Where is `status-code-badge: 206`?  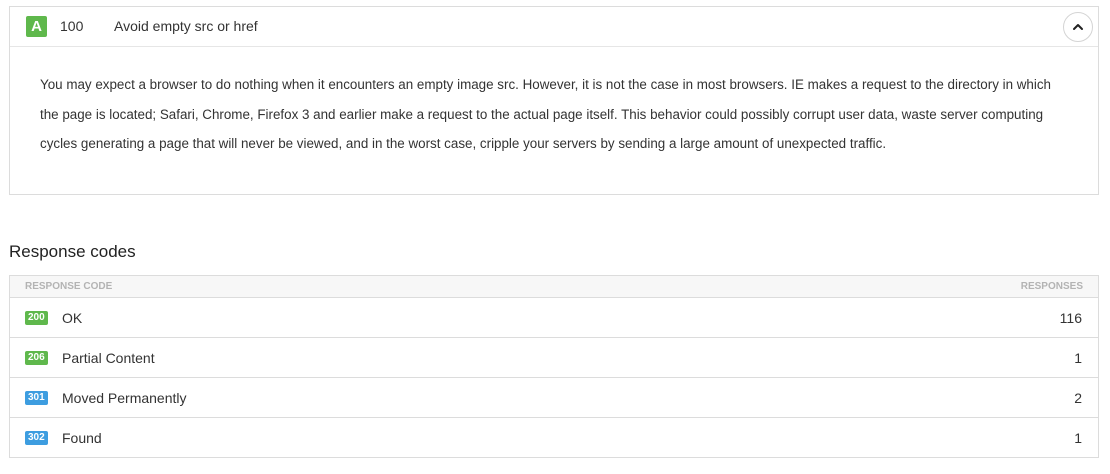 status-code-badge: 206 is located at coordinates (36, 358).